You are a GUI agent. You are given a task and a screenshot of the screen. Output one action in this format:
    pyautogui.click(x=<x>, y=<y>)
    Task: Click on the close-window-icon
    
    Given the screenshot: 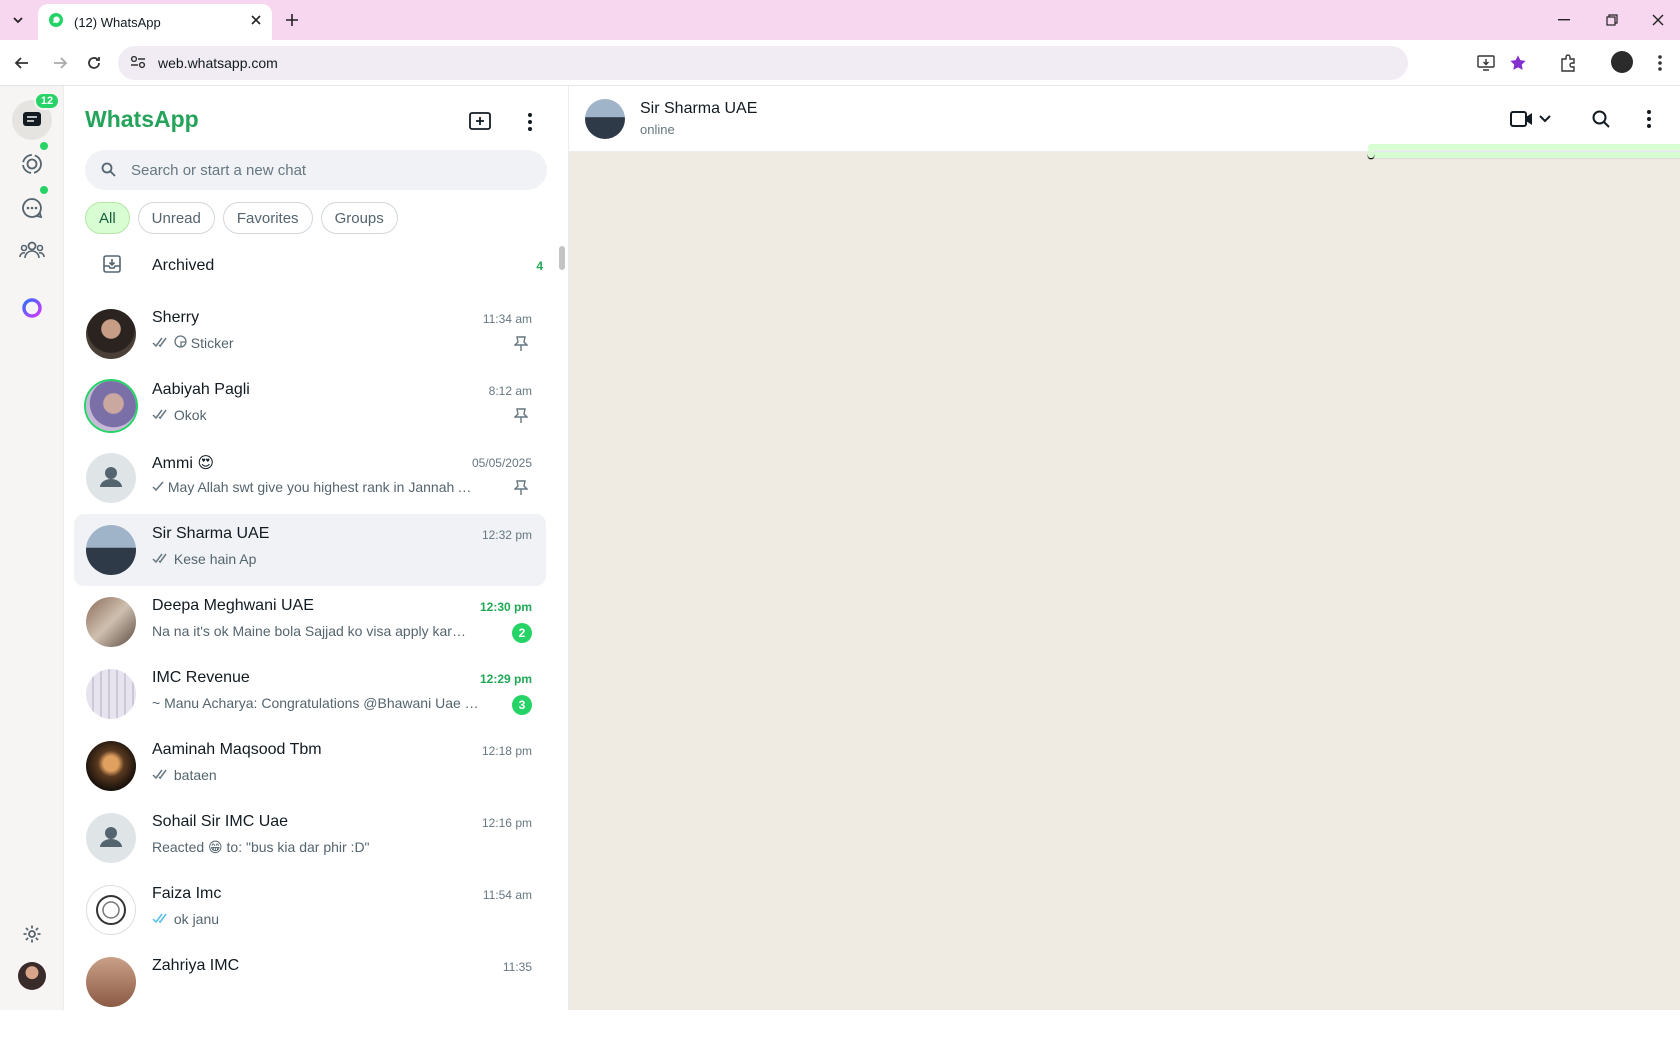 What is the action you would take?
    pyautogui.click(x=1658, y=20)
    